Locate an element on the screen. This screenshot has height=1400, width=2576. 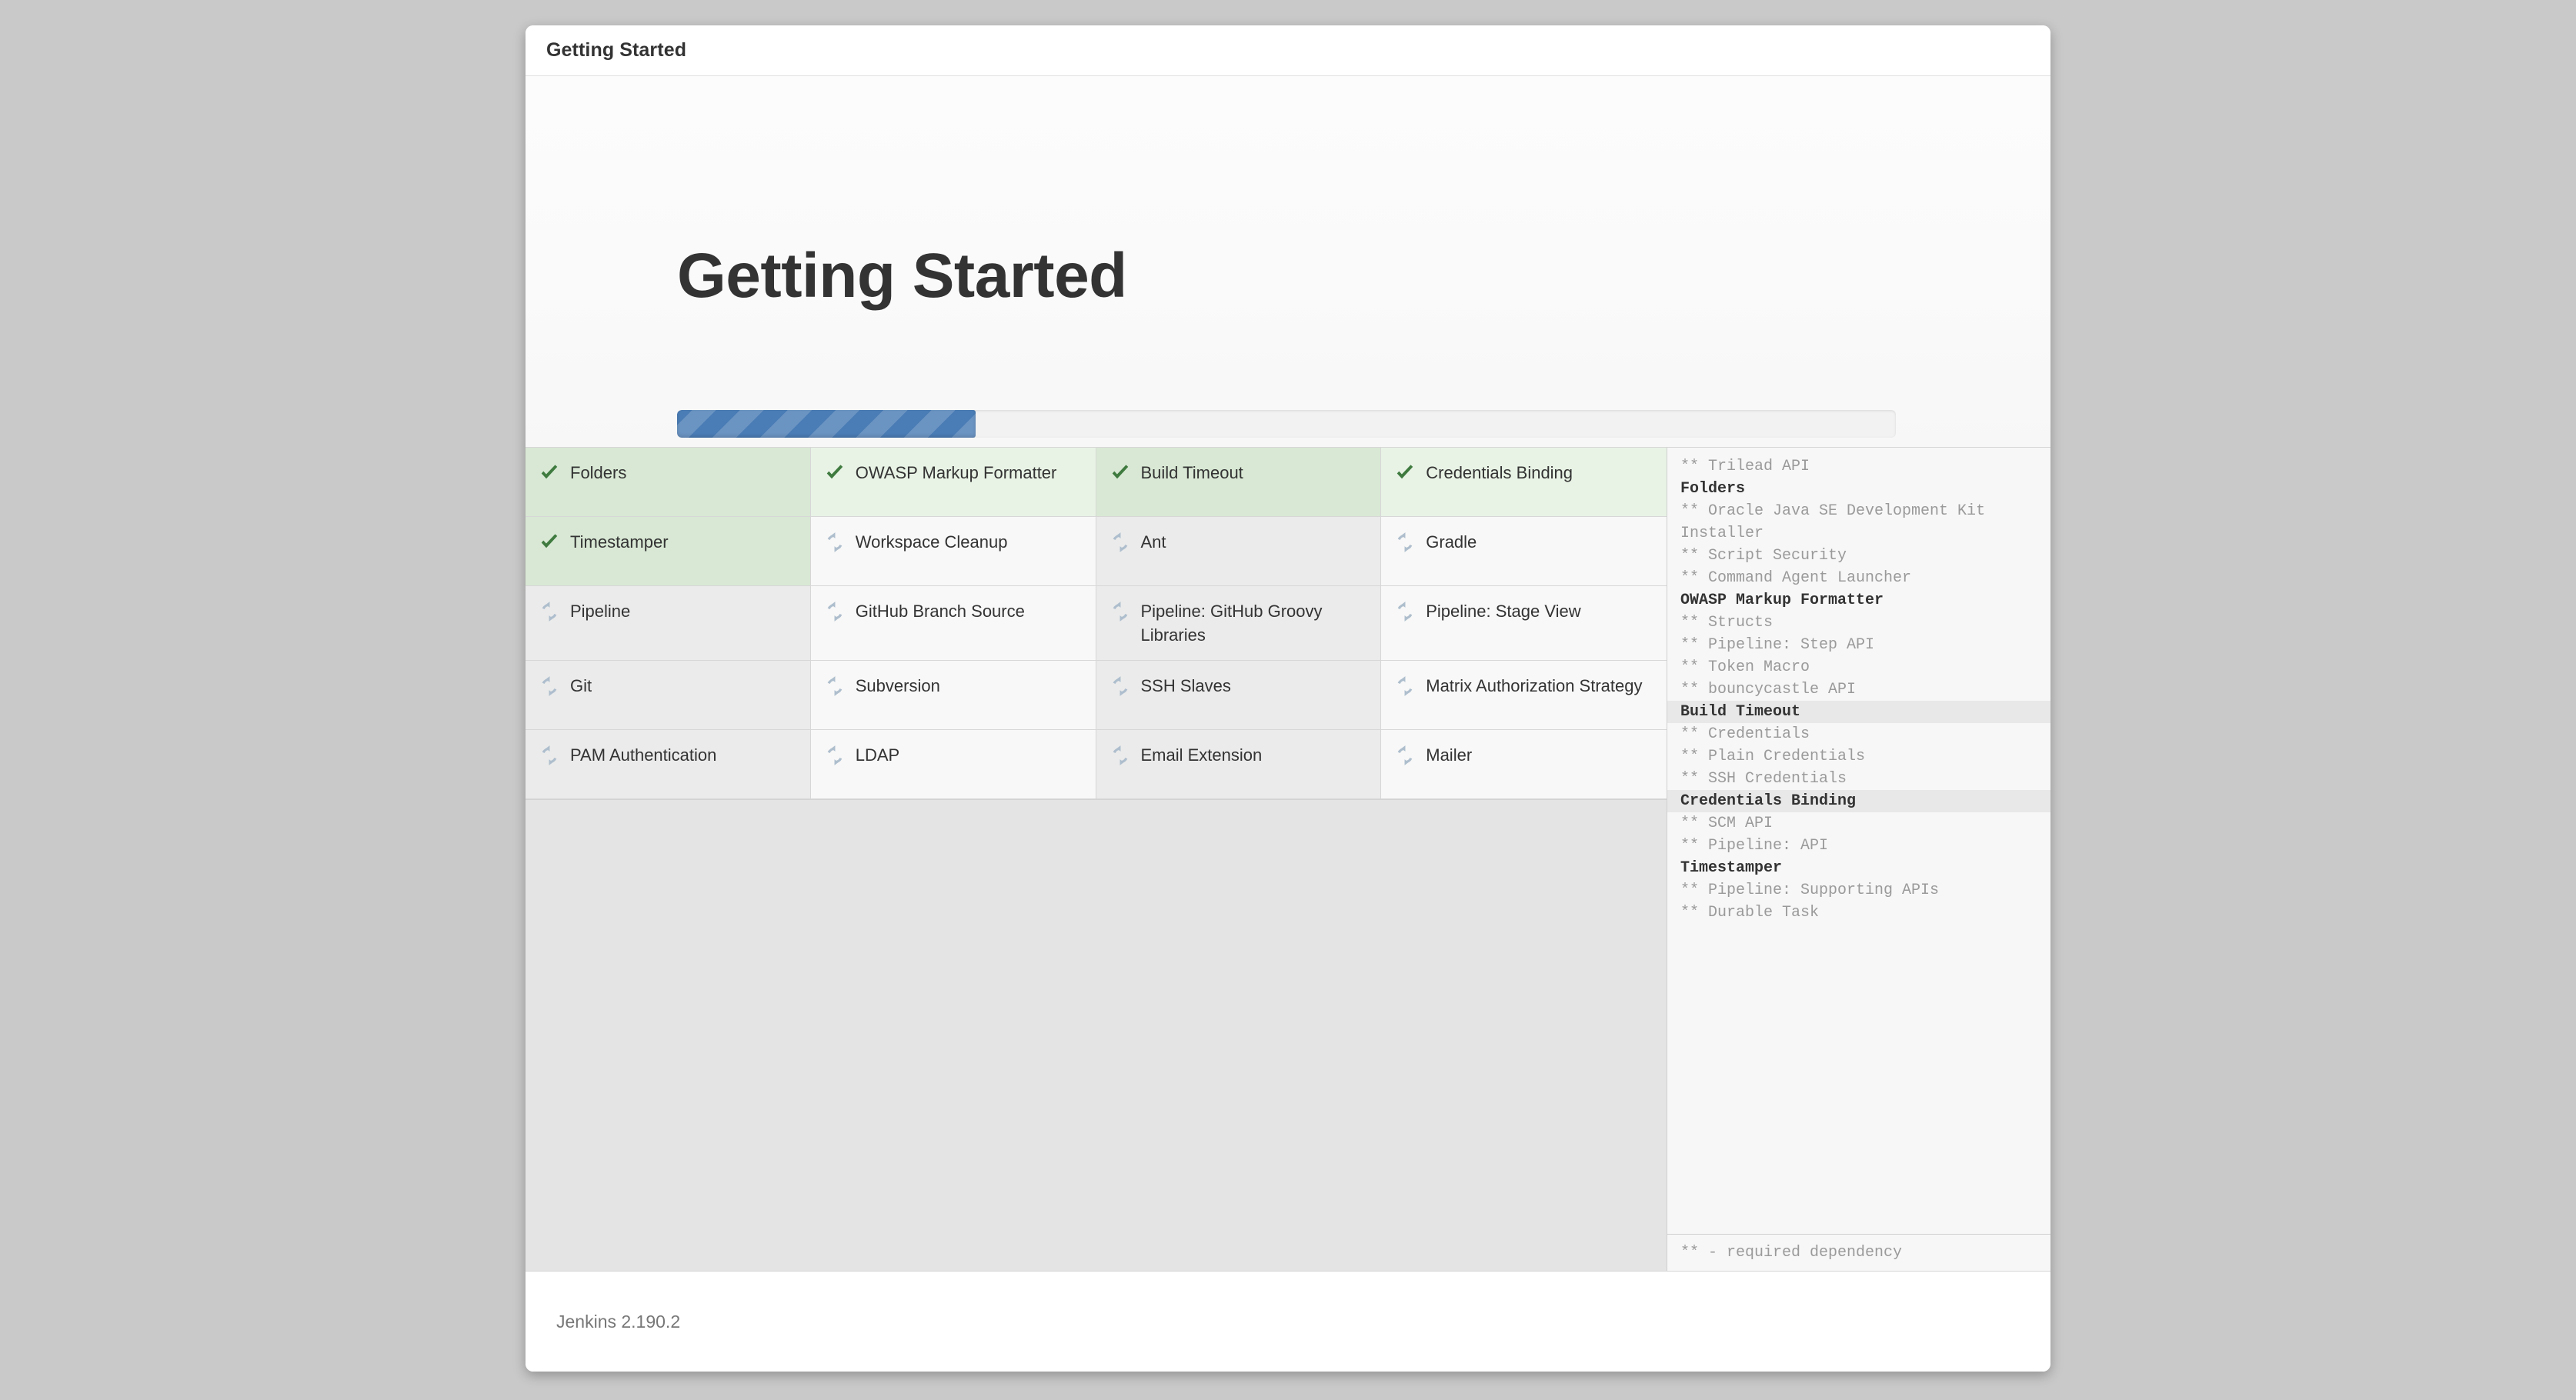
log-dependency-line: ** Structs is located at coordinates (1727, 623).